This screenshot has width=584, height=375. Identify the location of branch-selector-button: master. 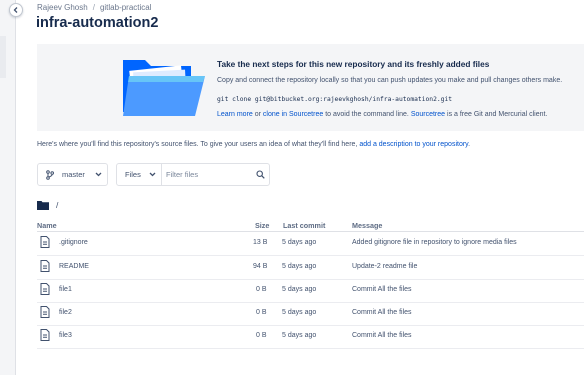
(72, 174).